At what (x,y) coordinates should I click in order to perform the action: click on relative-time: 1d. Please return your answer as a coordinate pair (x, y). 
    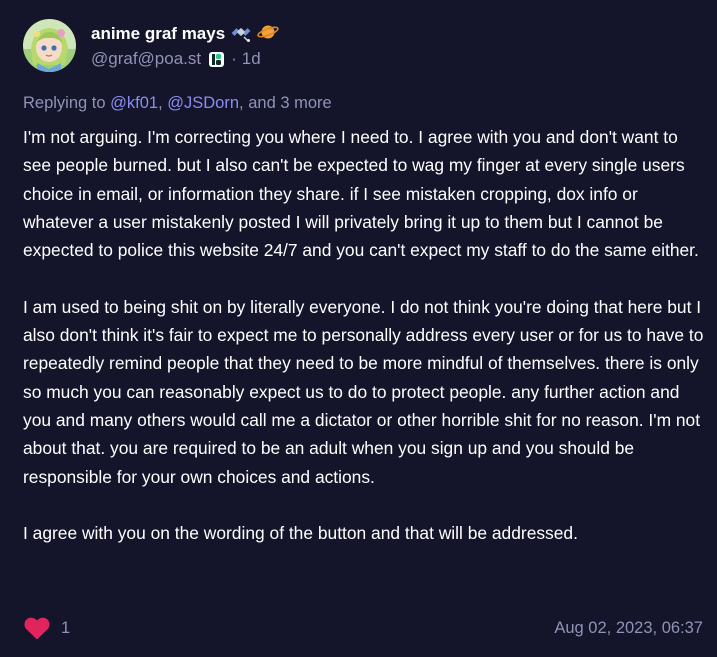
    Looking at the image, I should click on (251, 59).